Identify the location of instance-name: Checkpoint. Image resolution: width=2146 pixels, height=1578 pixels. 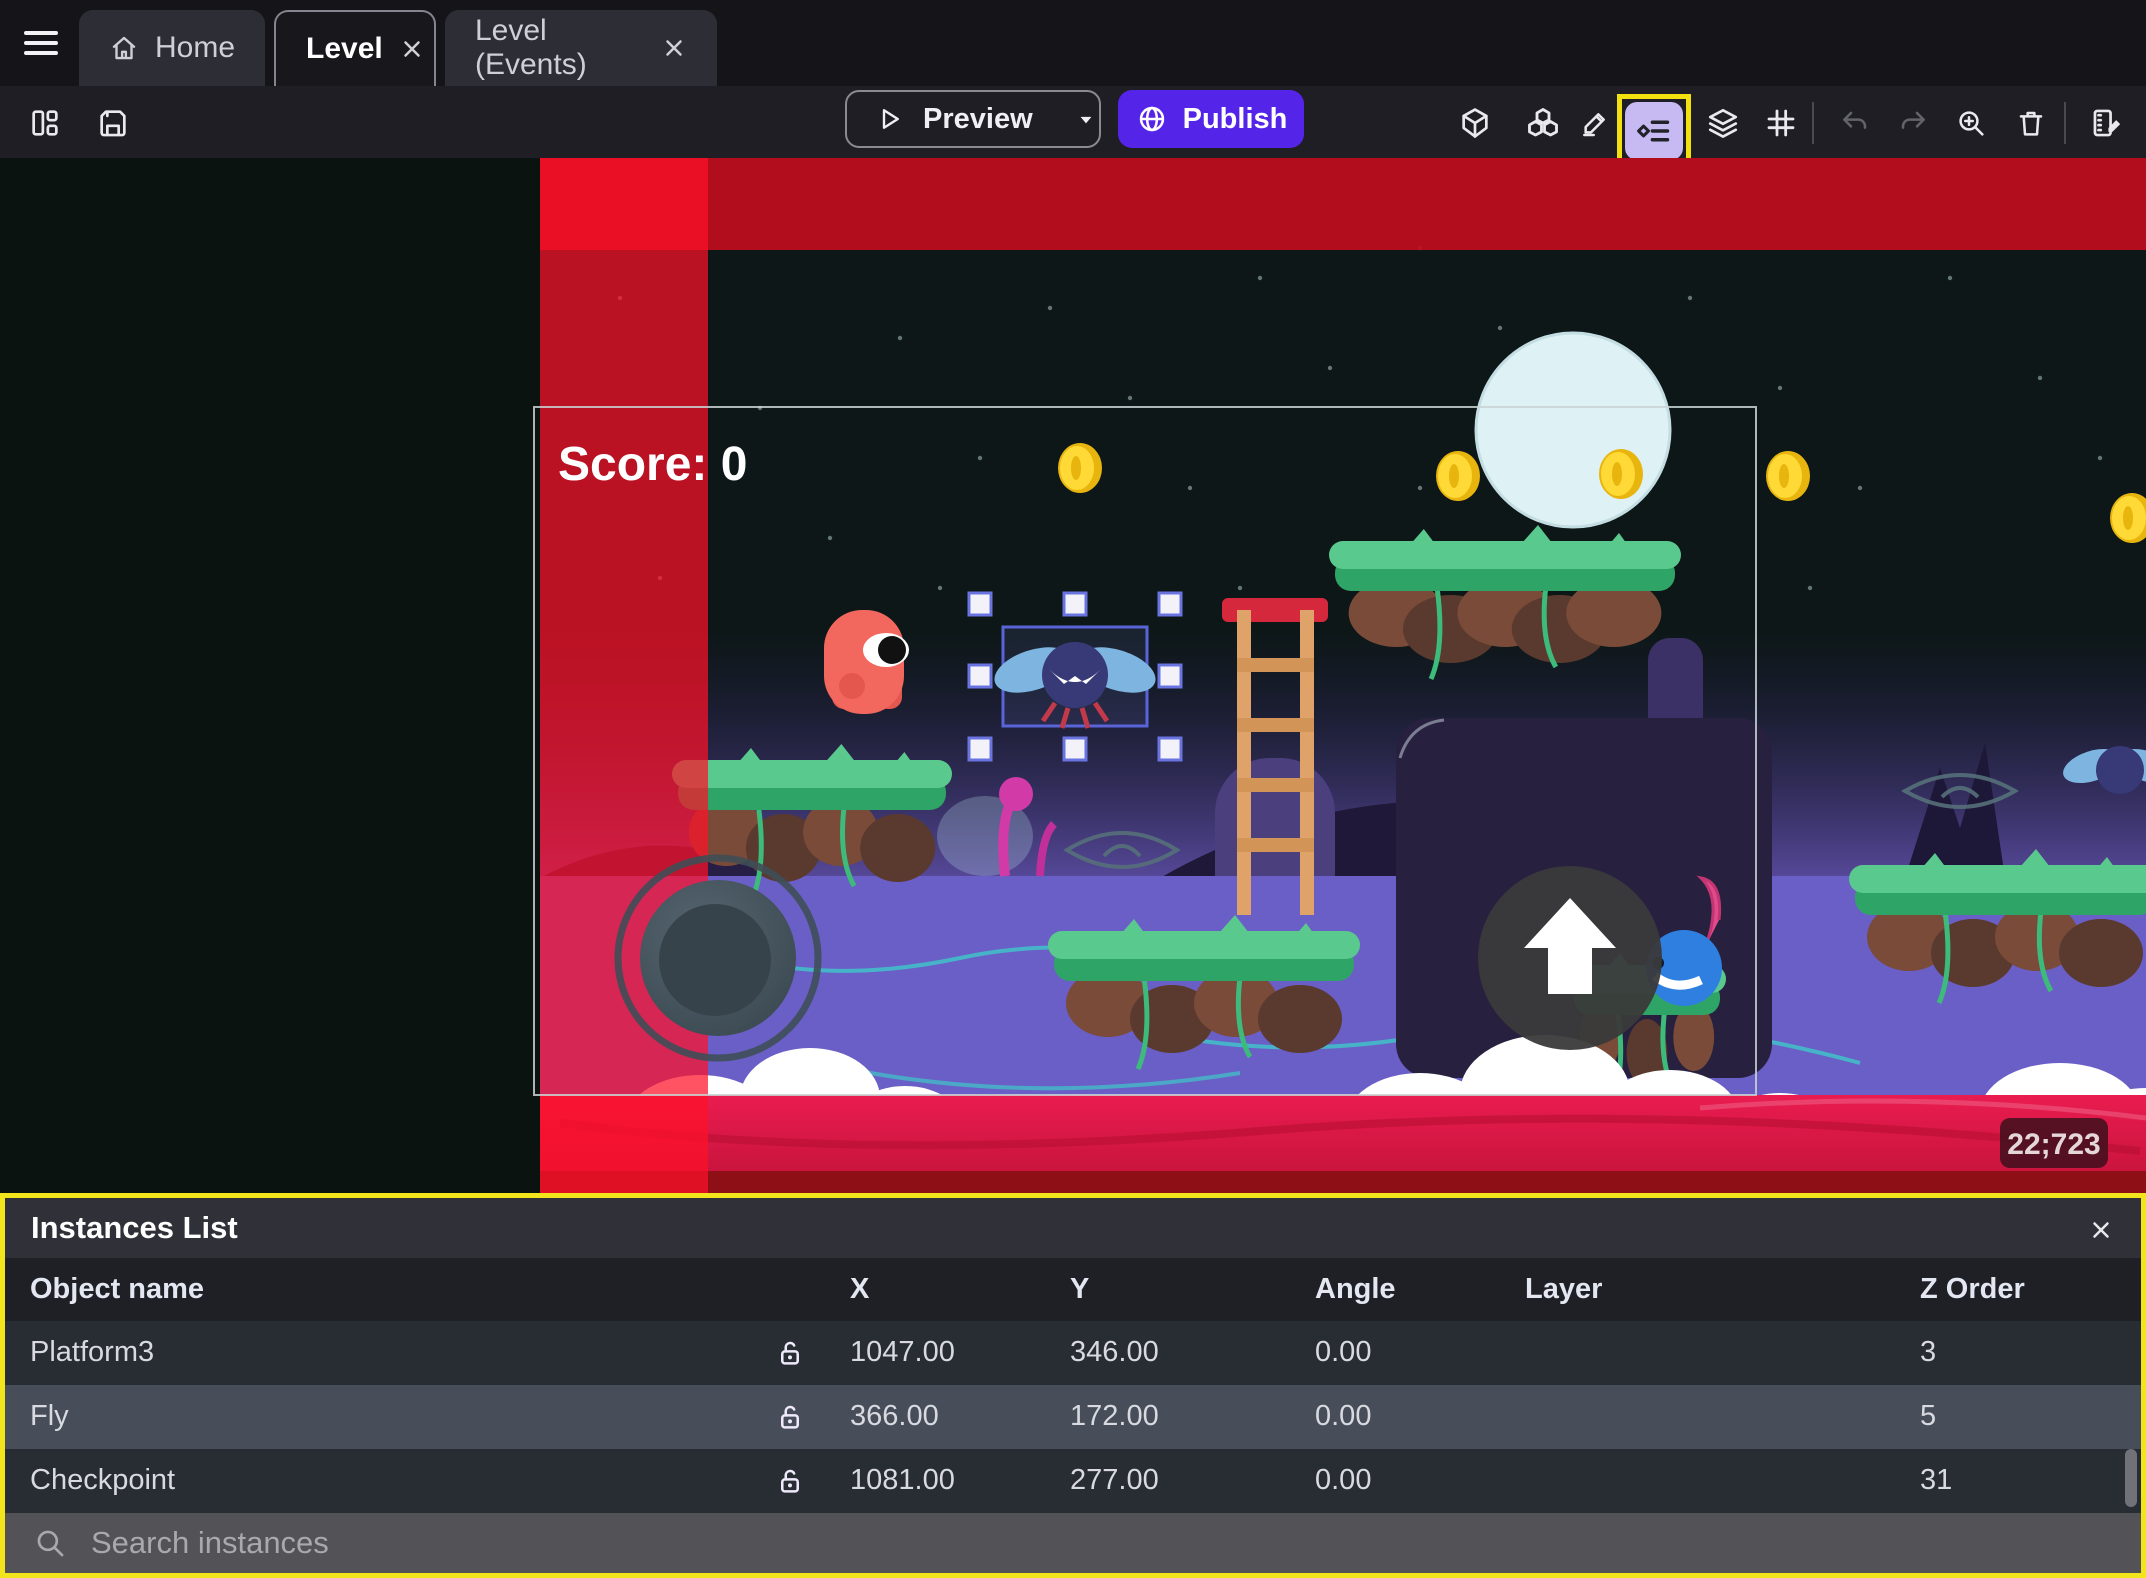
(103, 1480).